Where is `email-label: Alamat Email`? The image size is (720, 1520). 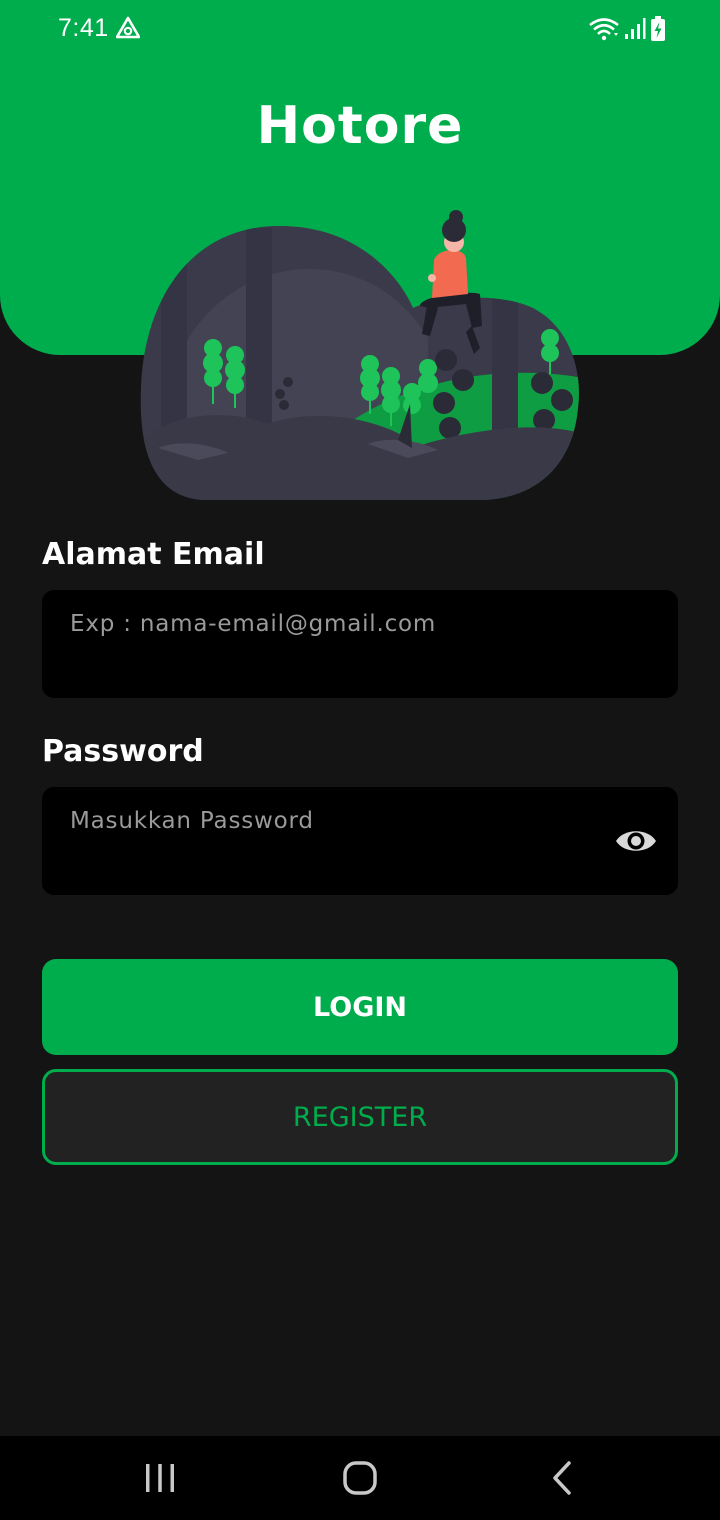
email-label: Alamat Email is located at coordinates (153, 554).